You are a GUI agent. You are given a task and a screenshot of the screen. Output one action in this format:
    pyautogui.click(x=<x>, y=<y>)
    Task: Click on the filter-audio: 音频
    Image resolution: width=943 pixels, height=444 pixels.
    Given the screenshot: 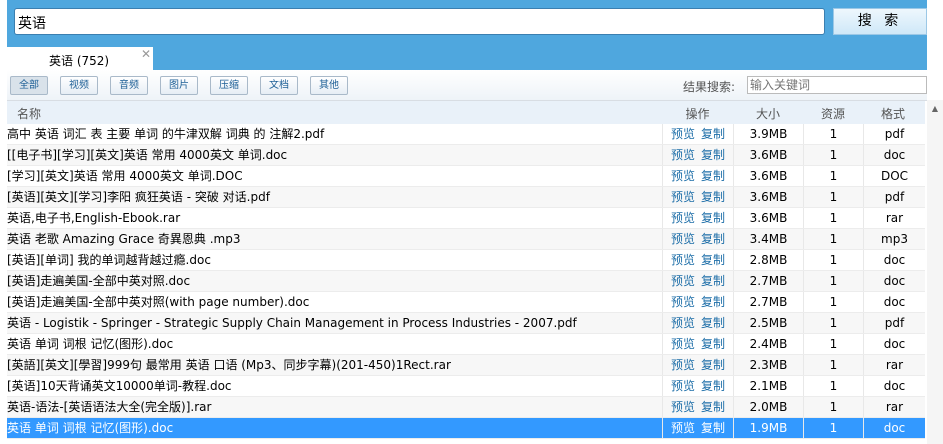 What is the action you would take?
    pyautogui.click(x=129, y=85)
    